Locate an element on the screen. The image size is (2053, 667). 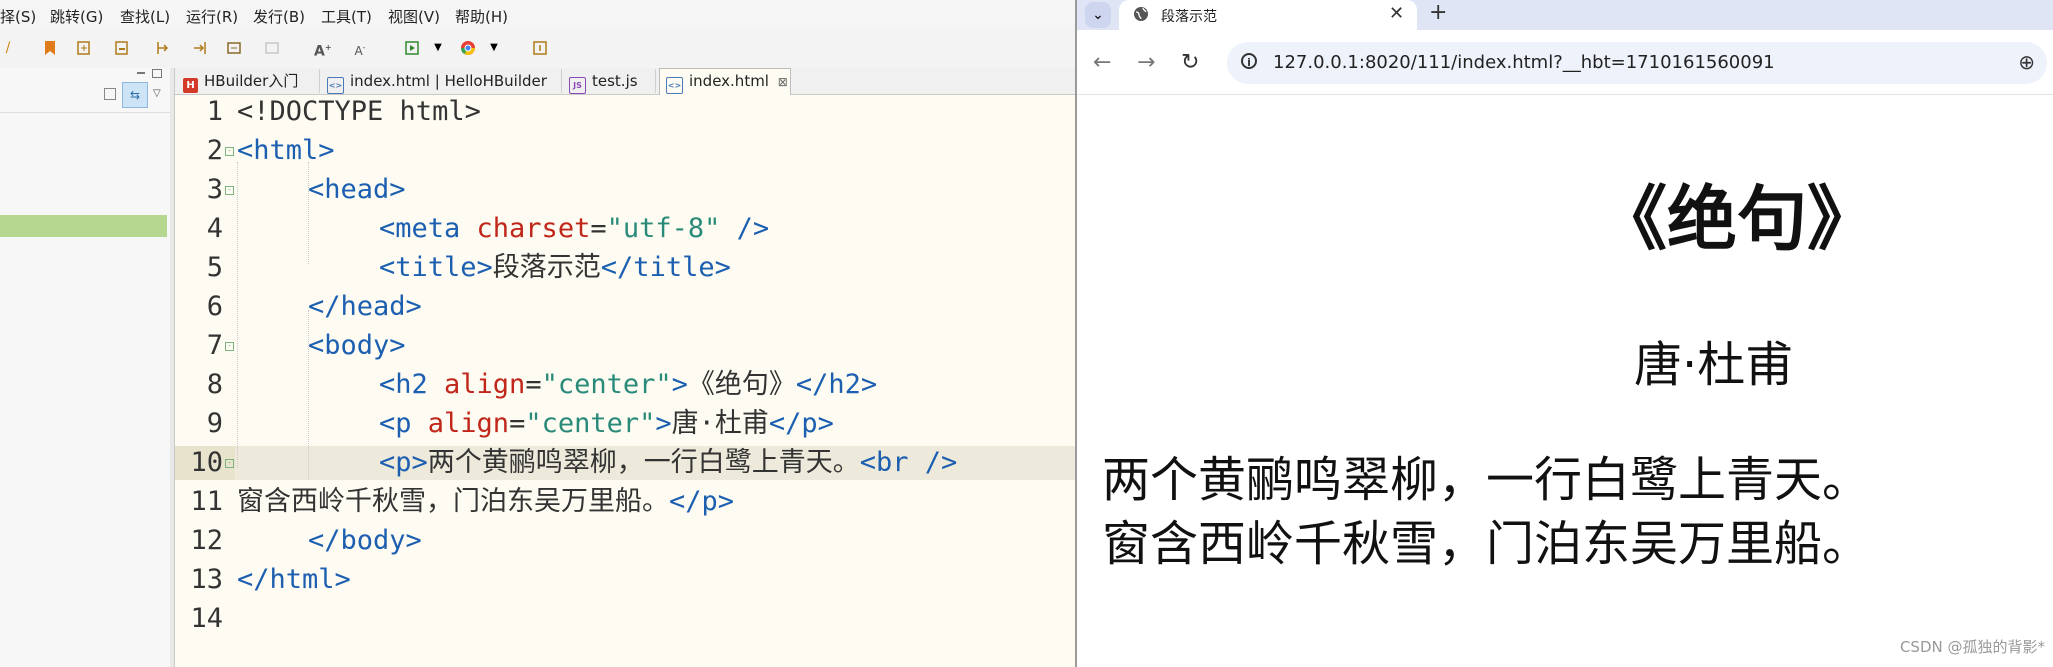
chevron-down-icon: ⌄ is located at coordinates (1098, 15).